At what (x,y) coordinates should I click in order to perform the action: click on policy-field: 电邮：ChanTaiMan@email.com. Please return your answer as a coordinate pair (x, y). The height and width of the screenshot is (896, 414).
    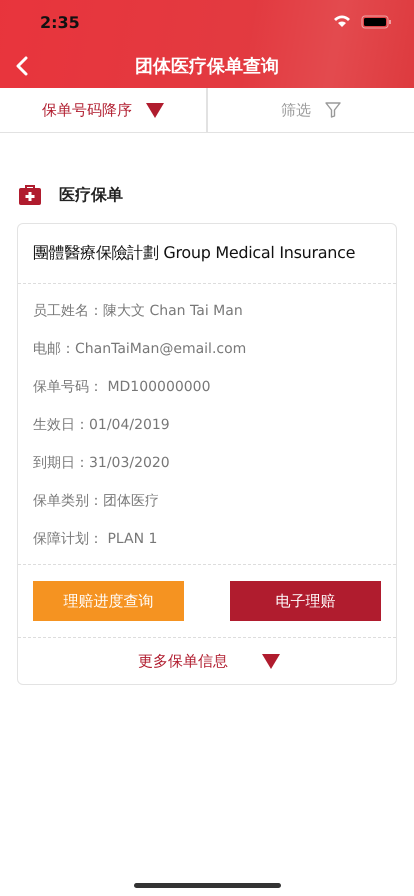
    Looking at the image, I should click on (207, 349).